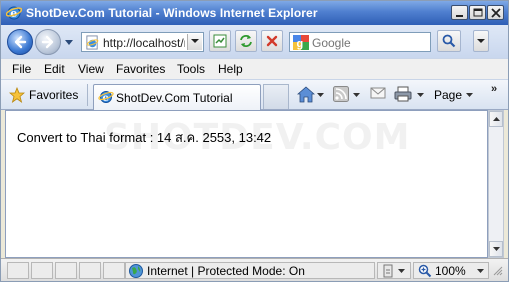  What do you see at coordinates (174, 98) in the screenshot?
I see `tab-label: ShotDev.Com Tutorial` at bounding box center [174, 98].